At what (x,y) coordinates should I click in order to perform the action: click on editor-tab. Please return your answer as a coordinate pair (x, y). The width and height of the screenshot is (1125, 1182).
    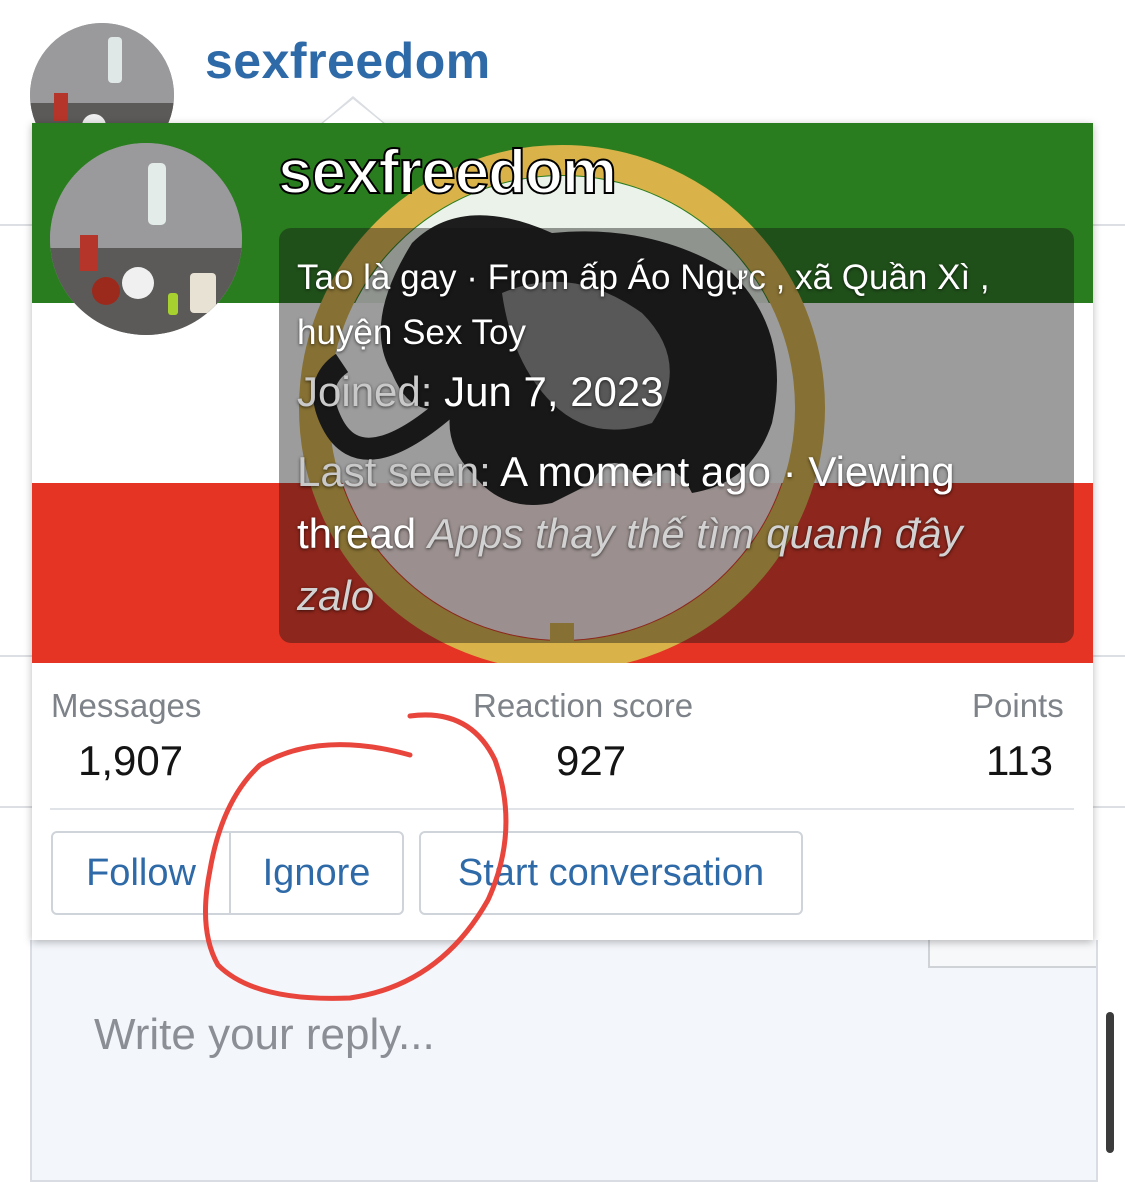
    Looking at the image, I should click on (1012, 954).